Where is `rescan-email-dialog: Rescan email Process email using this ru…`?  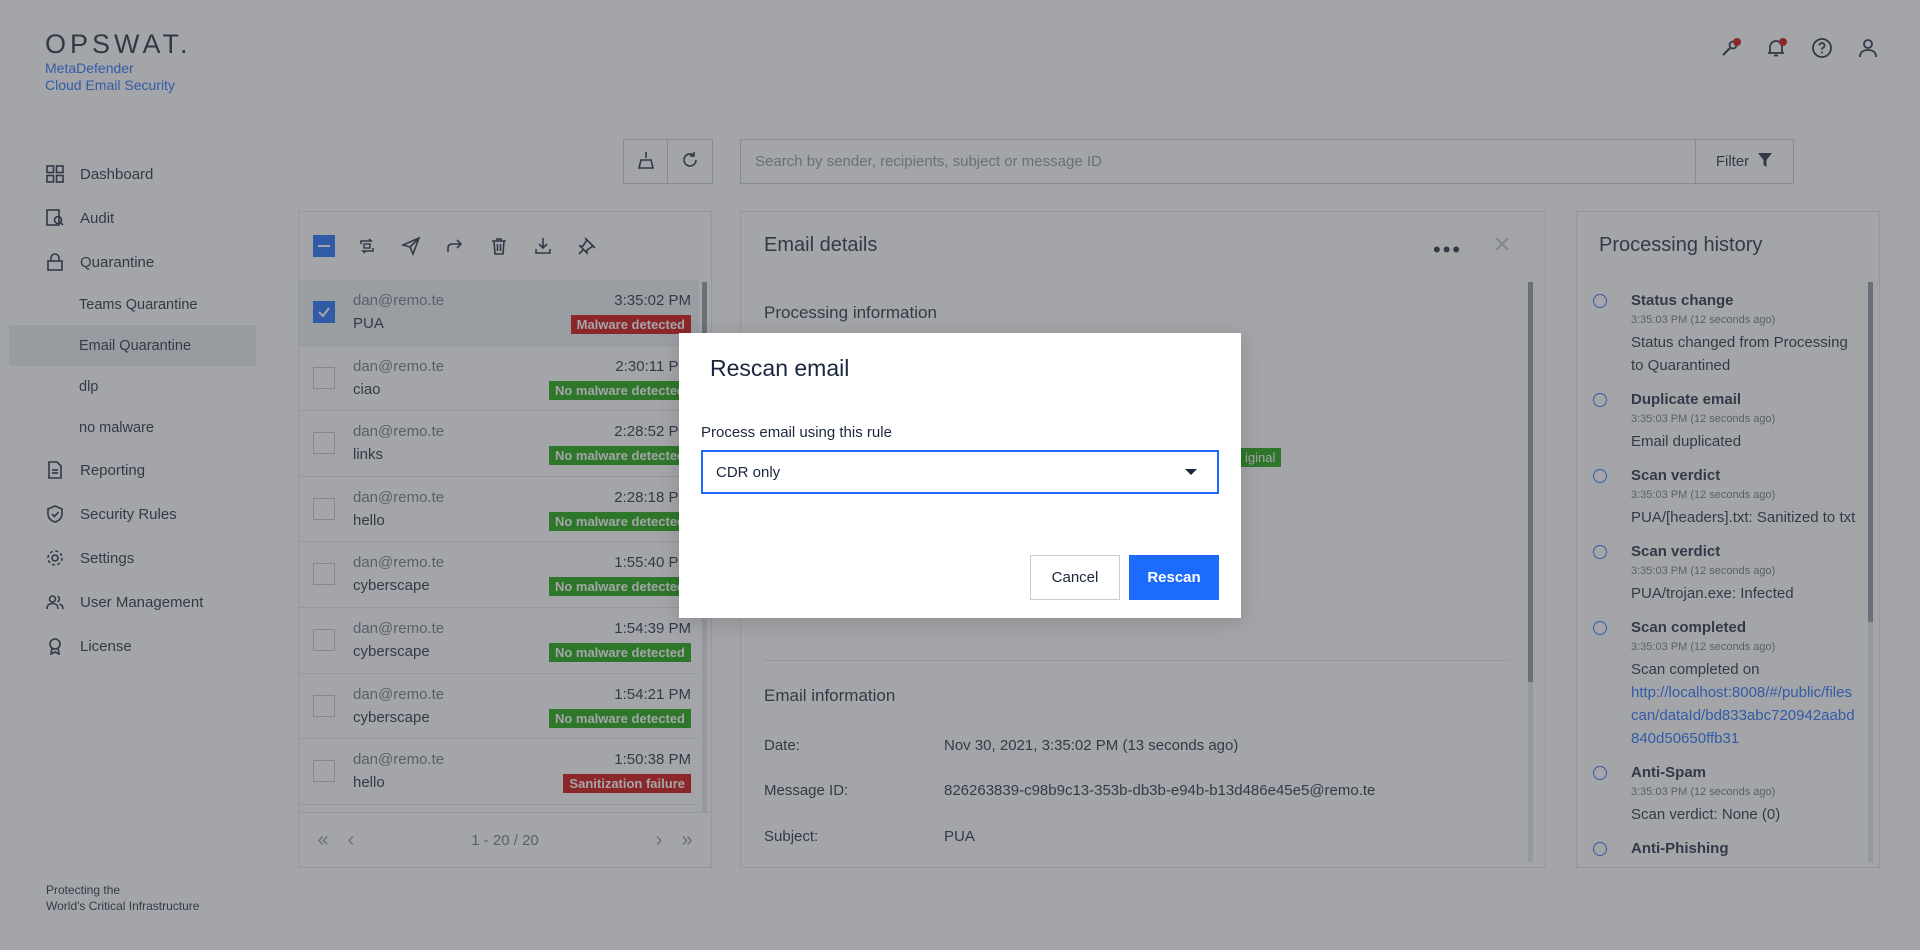
rescan-email-dialog: Rescan email Process email using this ru… is located at coordinates (960, 475).